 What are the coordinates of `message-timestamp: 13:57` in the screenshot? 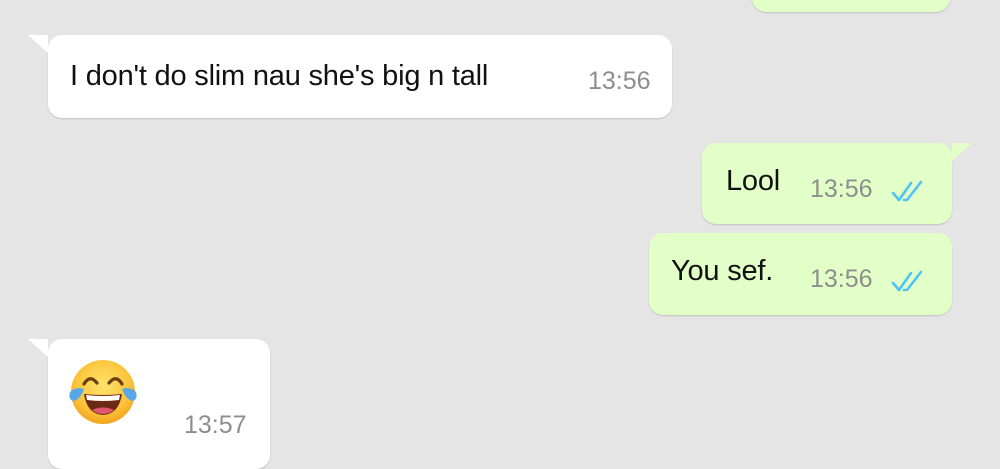 It's located at (215, 425).